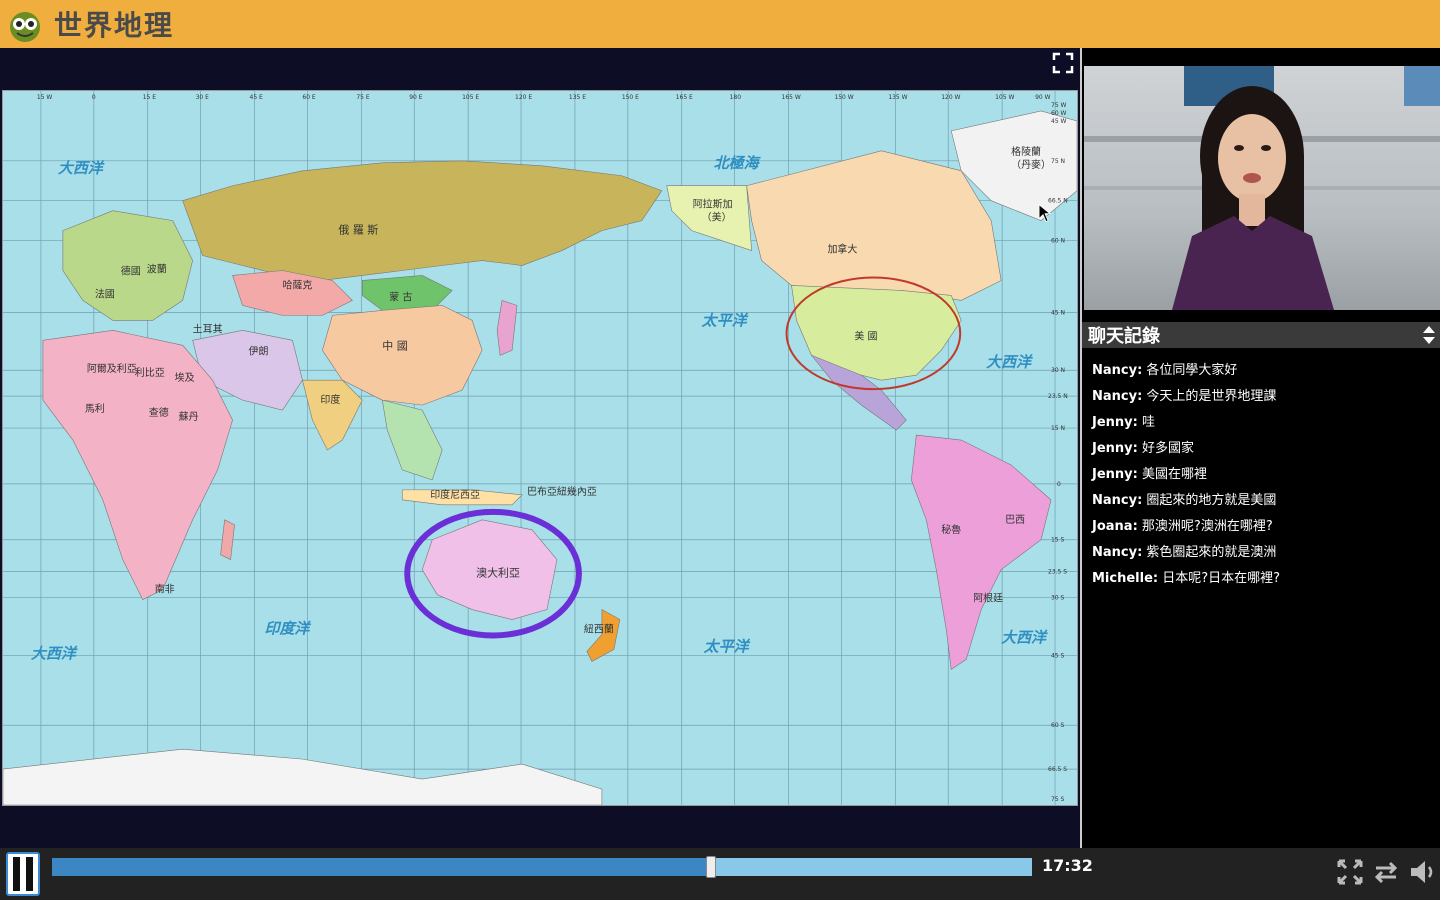 The image size is (1440, 900). Describe the element at coordinates (44, 97) in the screenshot. I see `svg-text: 15 W` at that location.